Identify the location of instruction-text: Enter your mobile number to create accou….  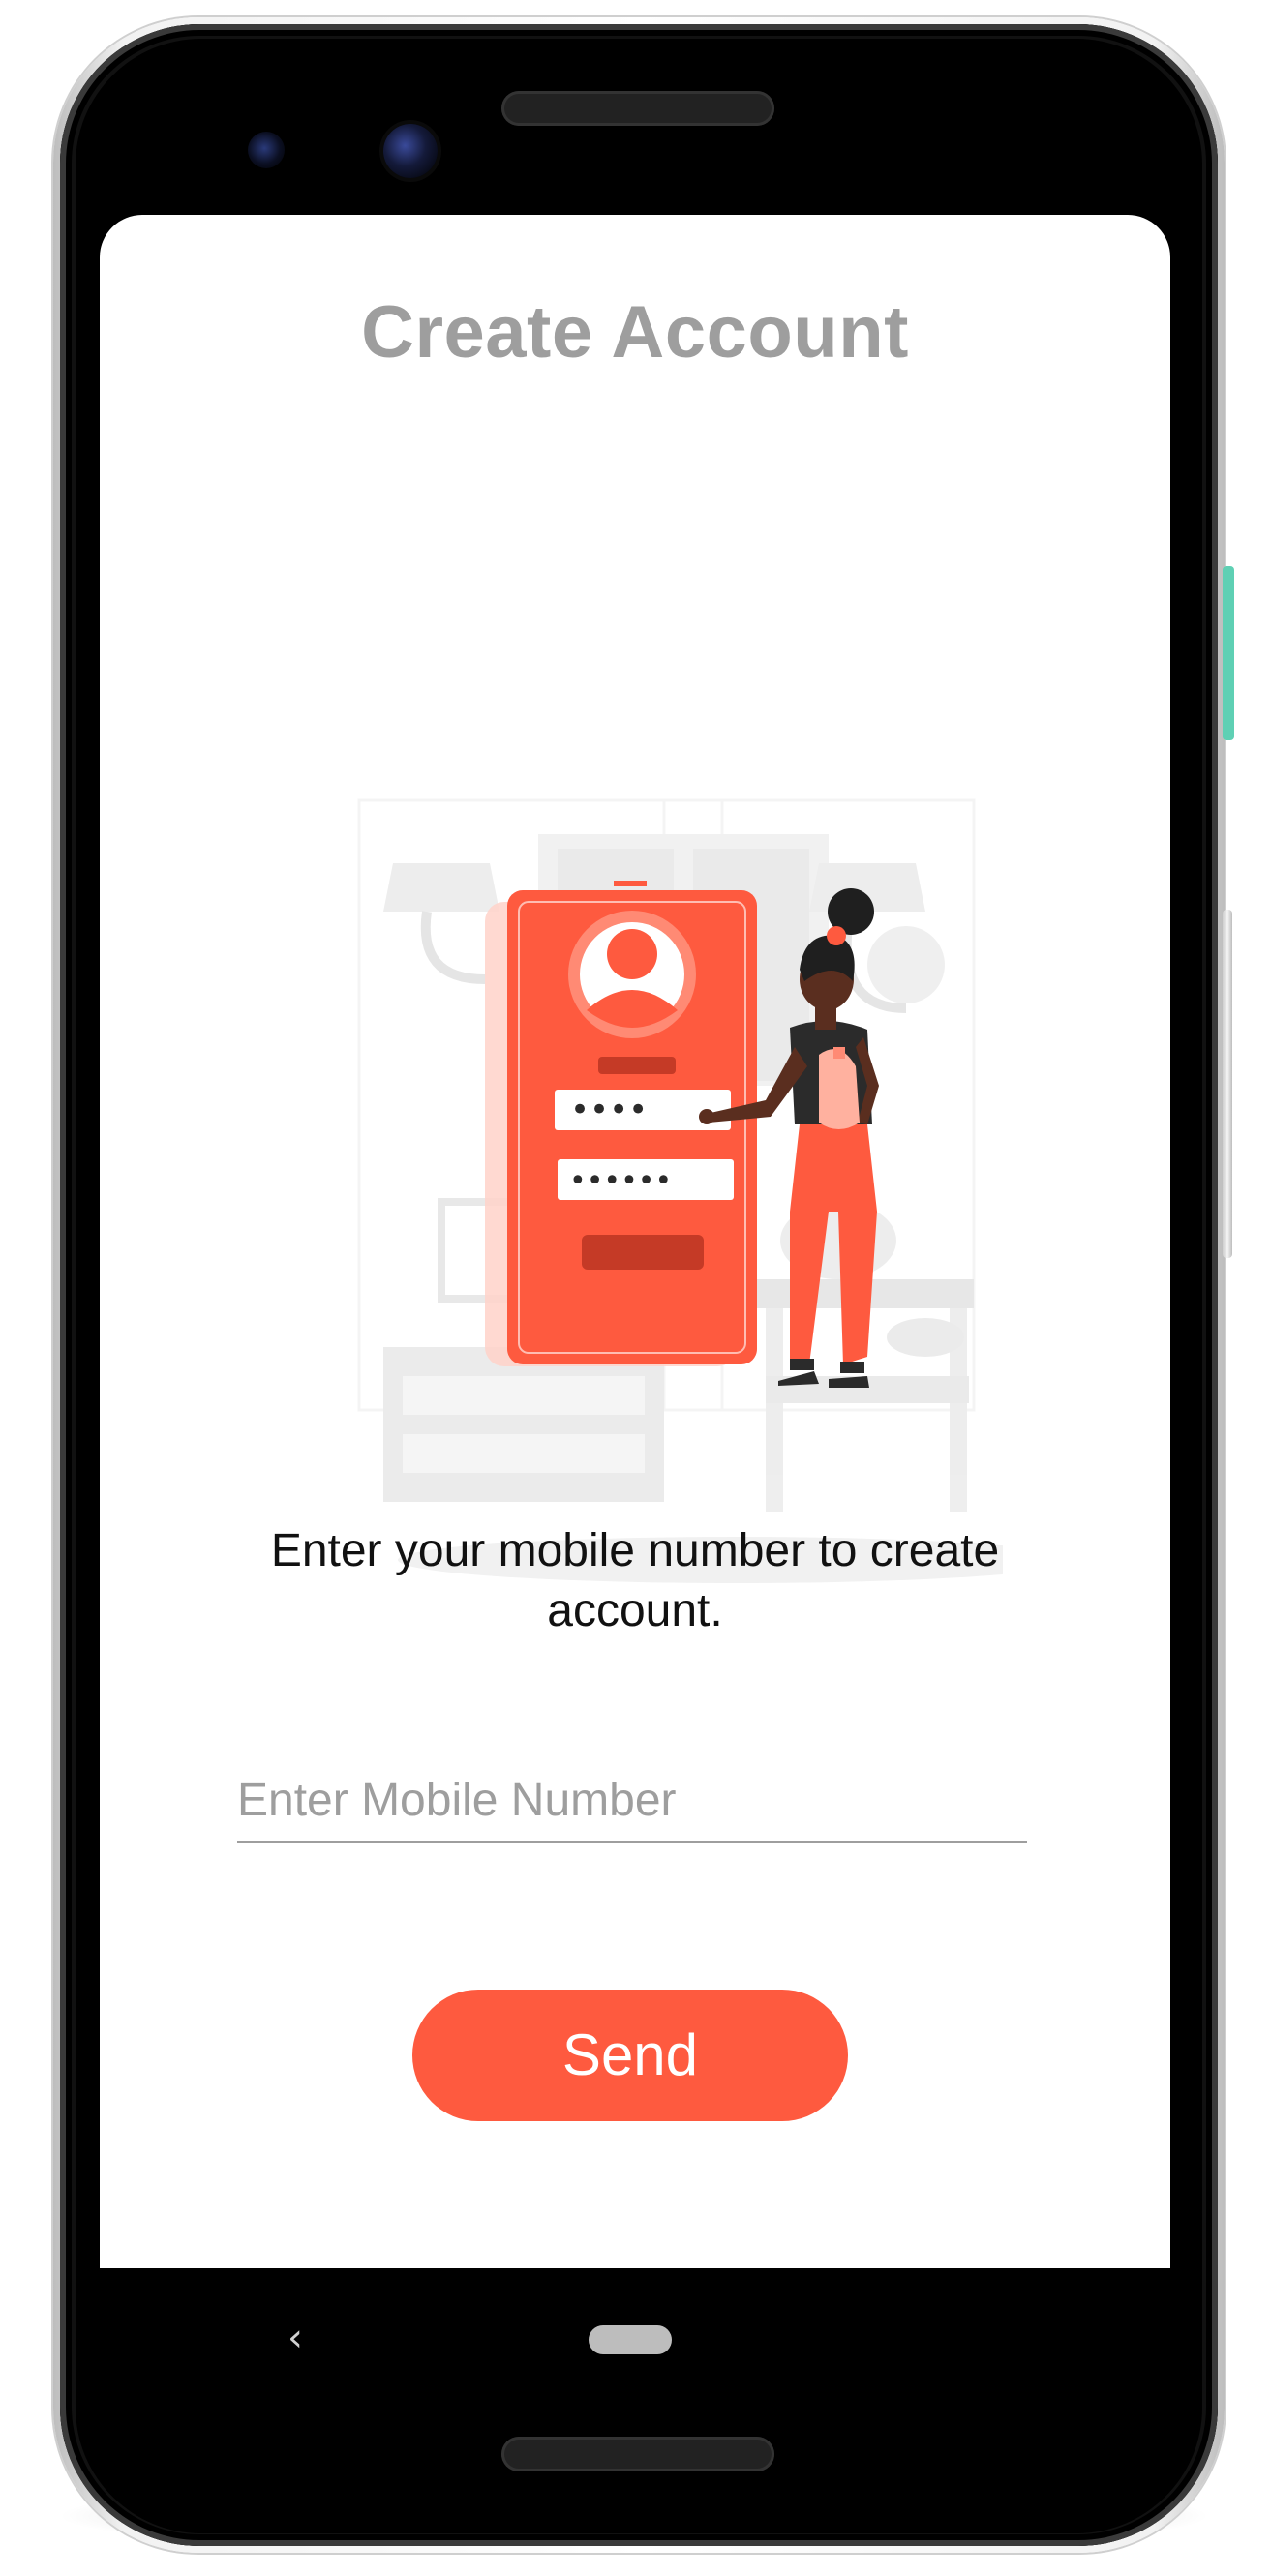
(635, 1580).